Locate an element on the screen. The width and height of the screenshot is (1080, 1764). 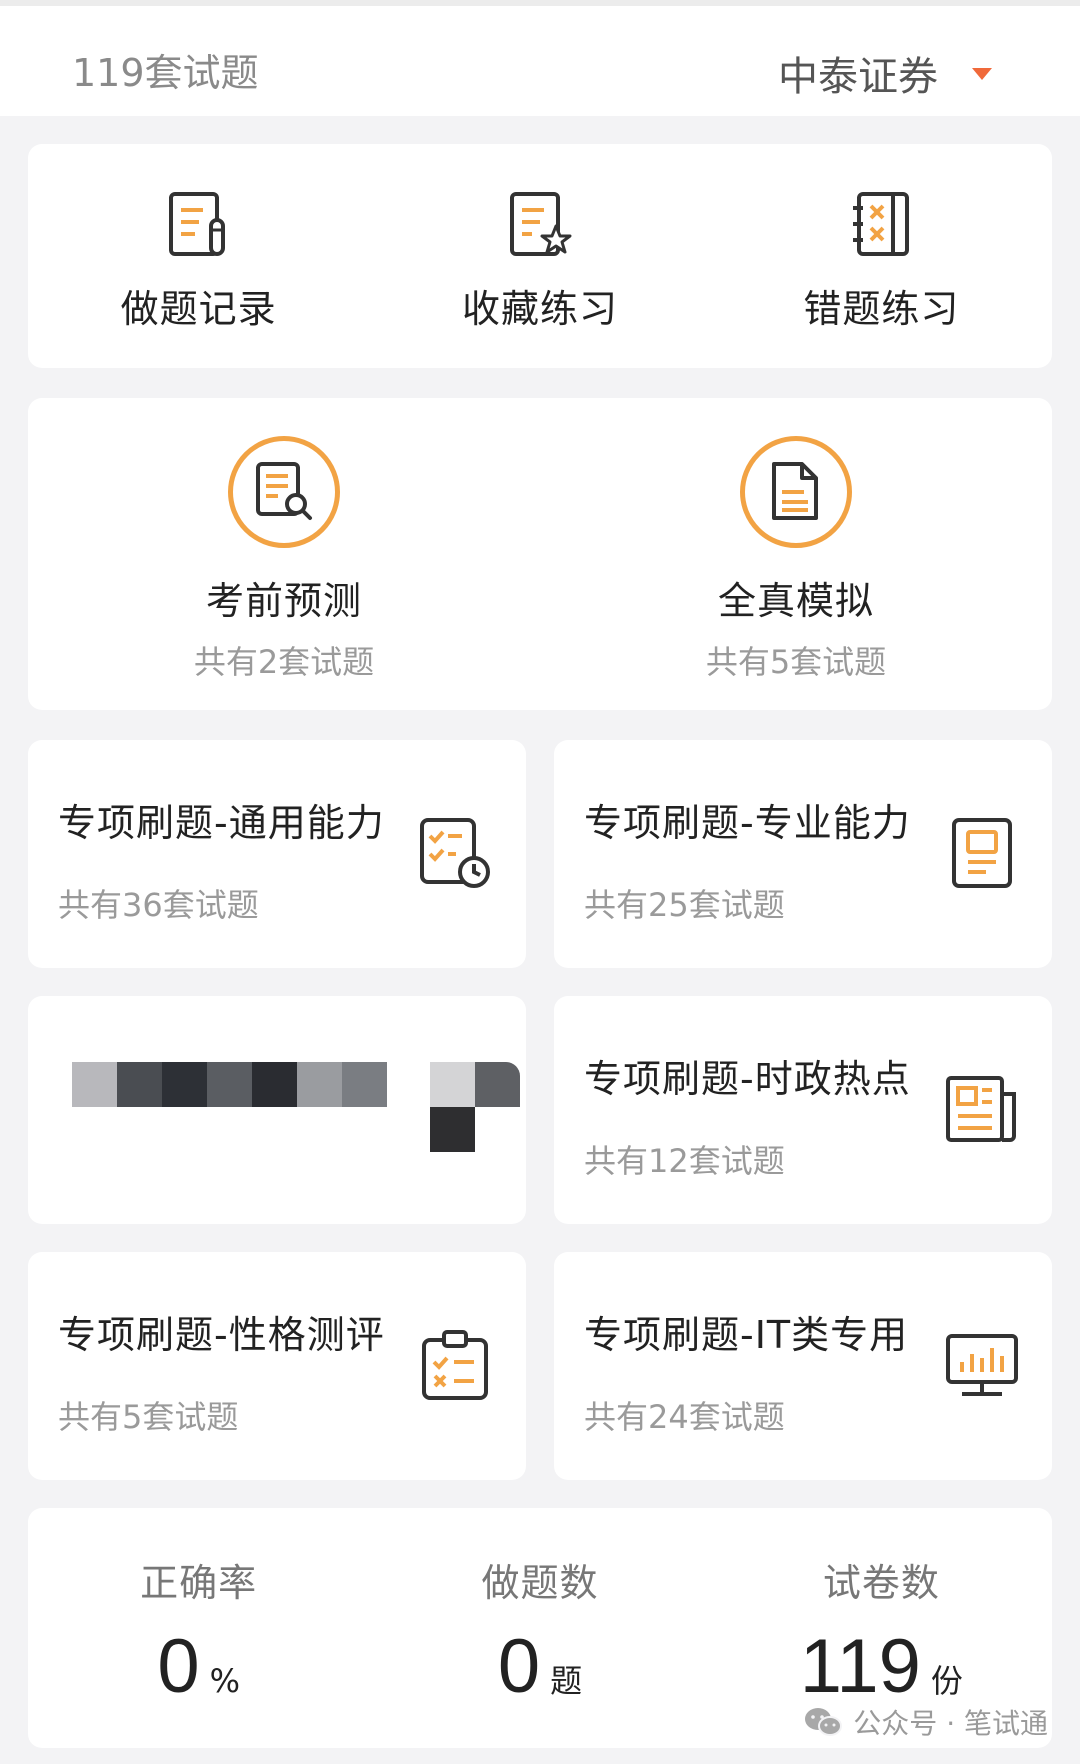
profile-card-icon is located at coordinates (982, 853).